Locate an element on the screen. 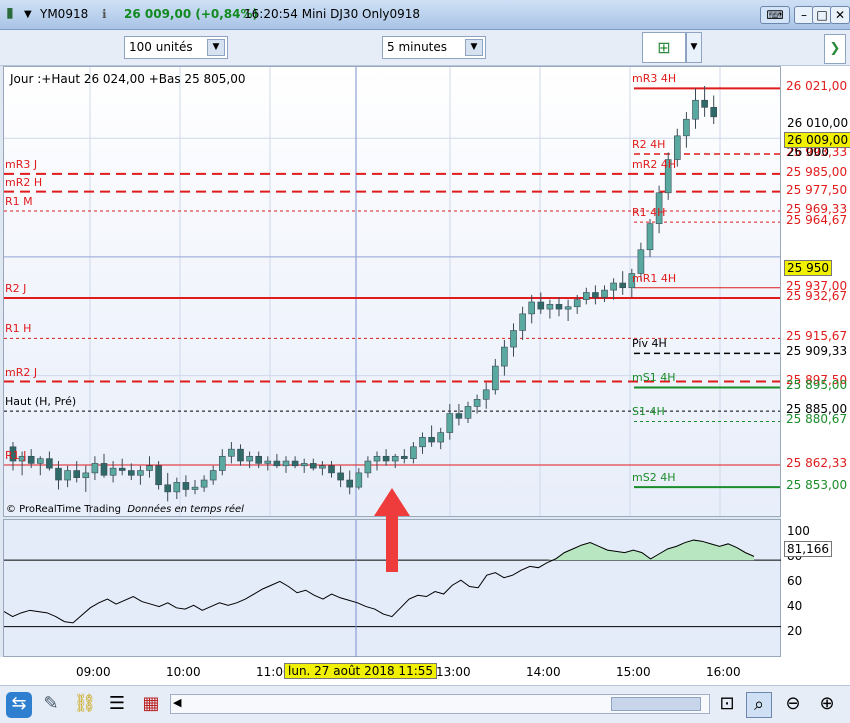  zoom-out-icon: ⊖ is located at coordinates (793, 705).